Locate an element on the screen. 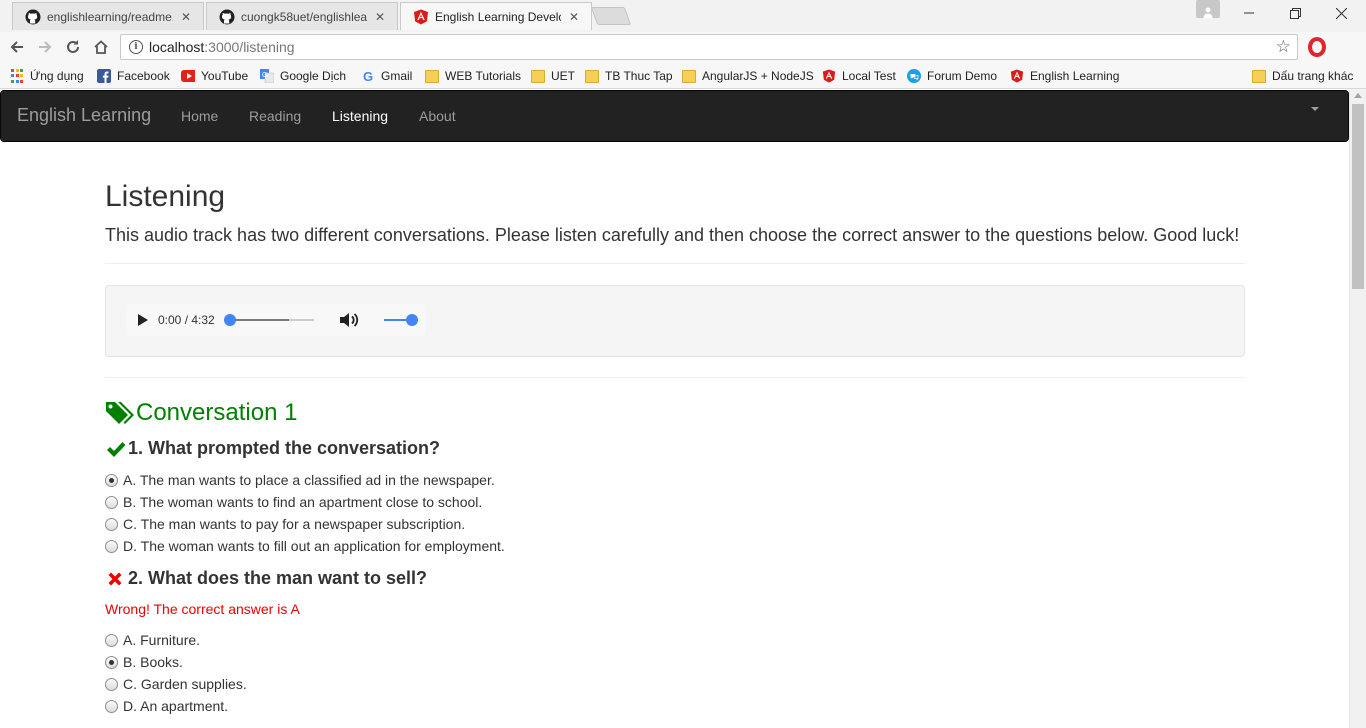  bookmark-label: Gmail is located at coordinates (397, 76).